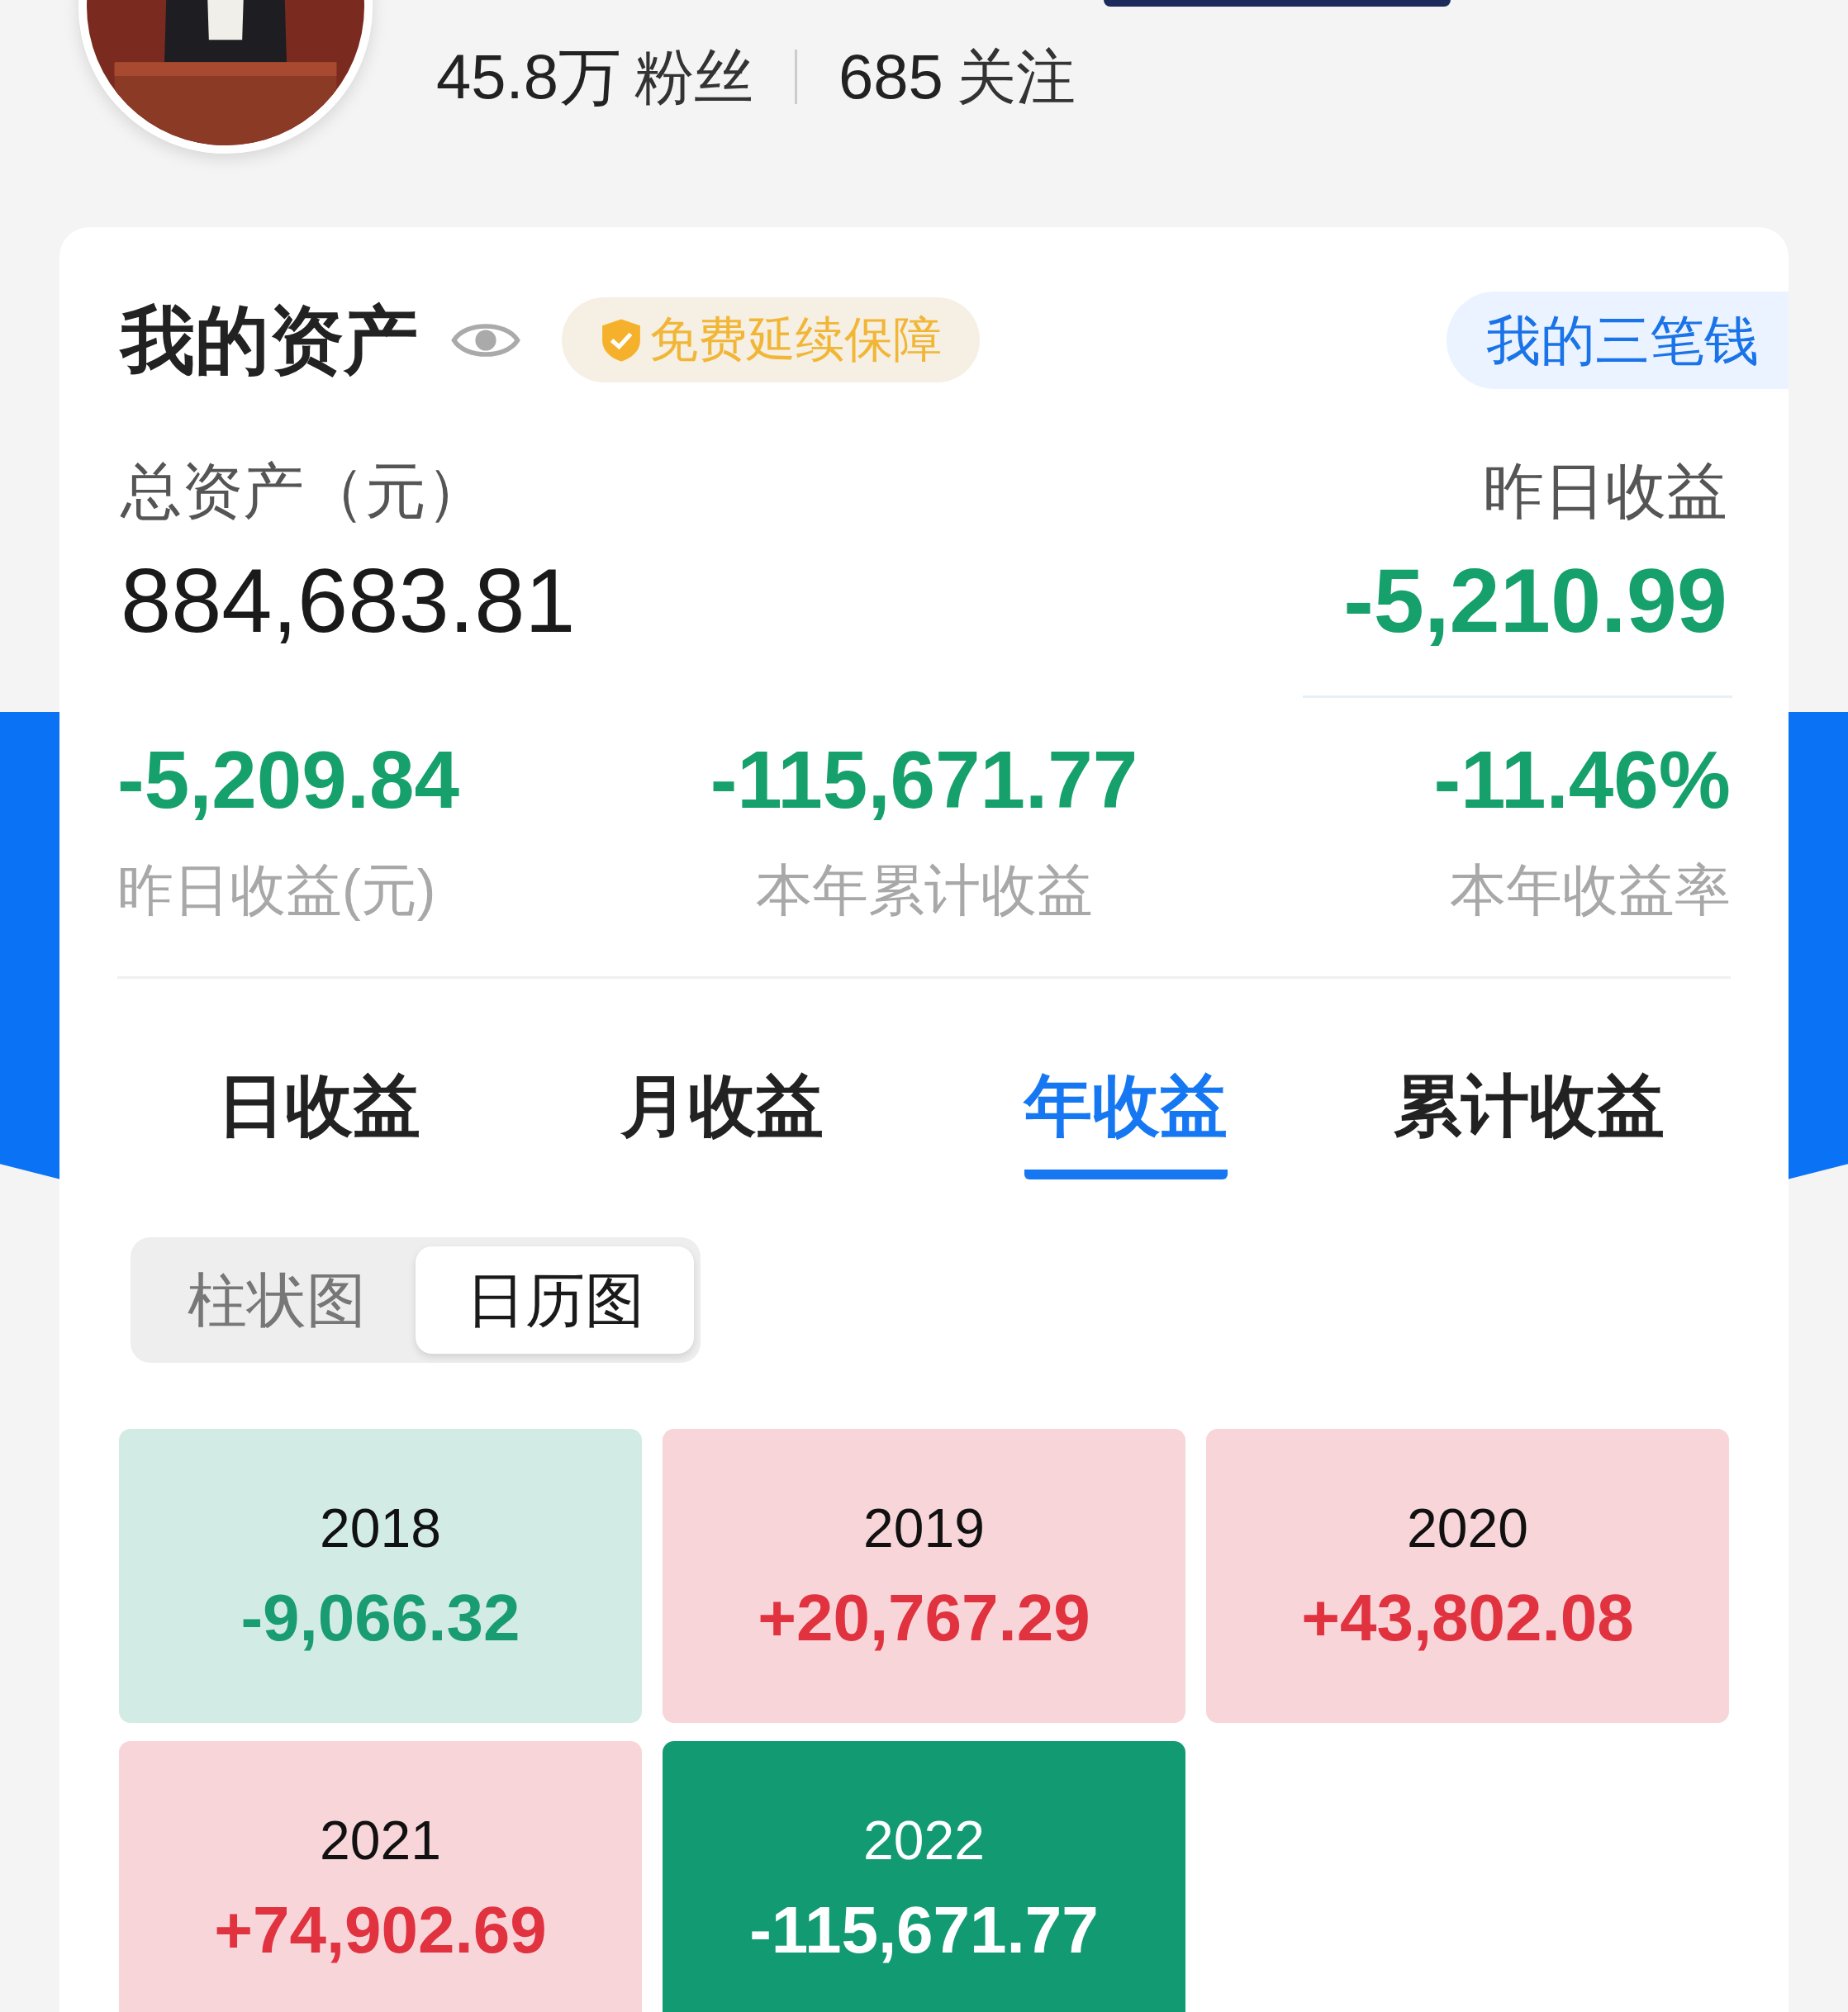  I want to click on stat-value: -11.46%, so click(1582, 779).